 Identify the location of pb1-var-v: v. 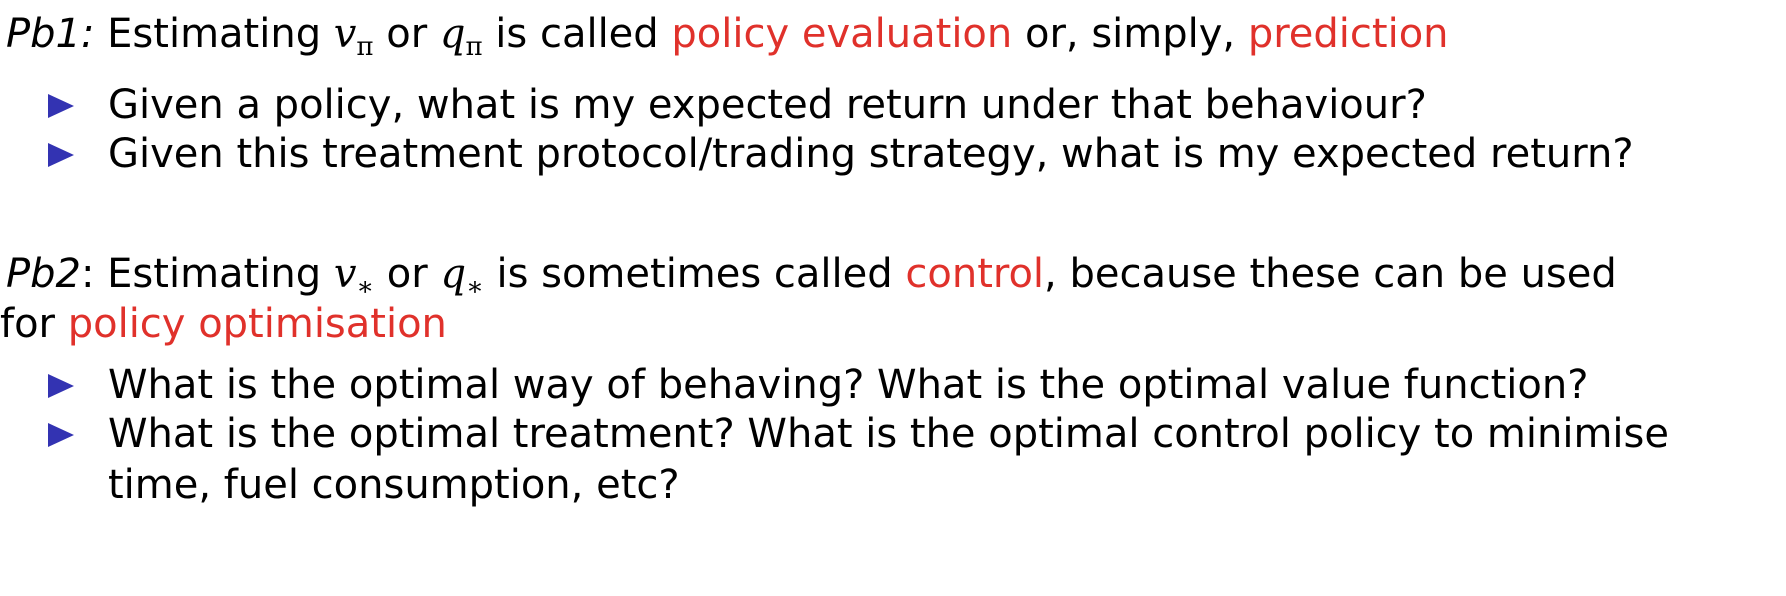
(345, 34).